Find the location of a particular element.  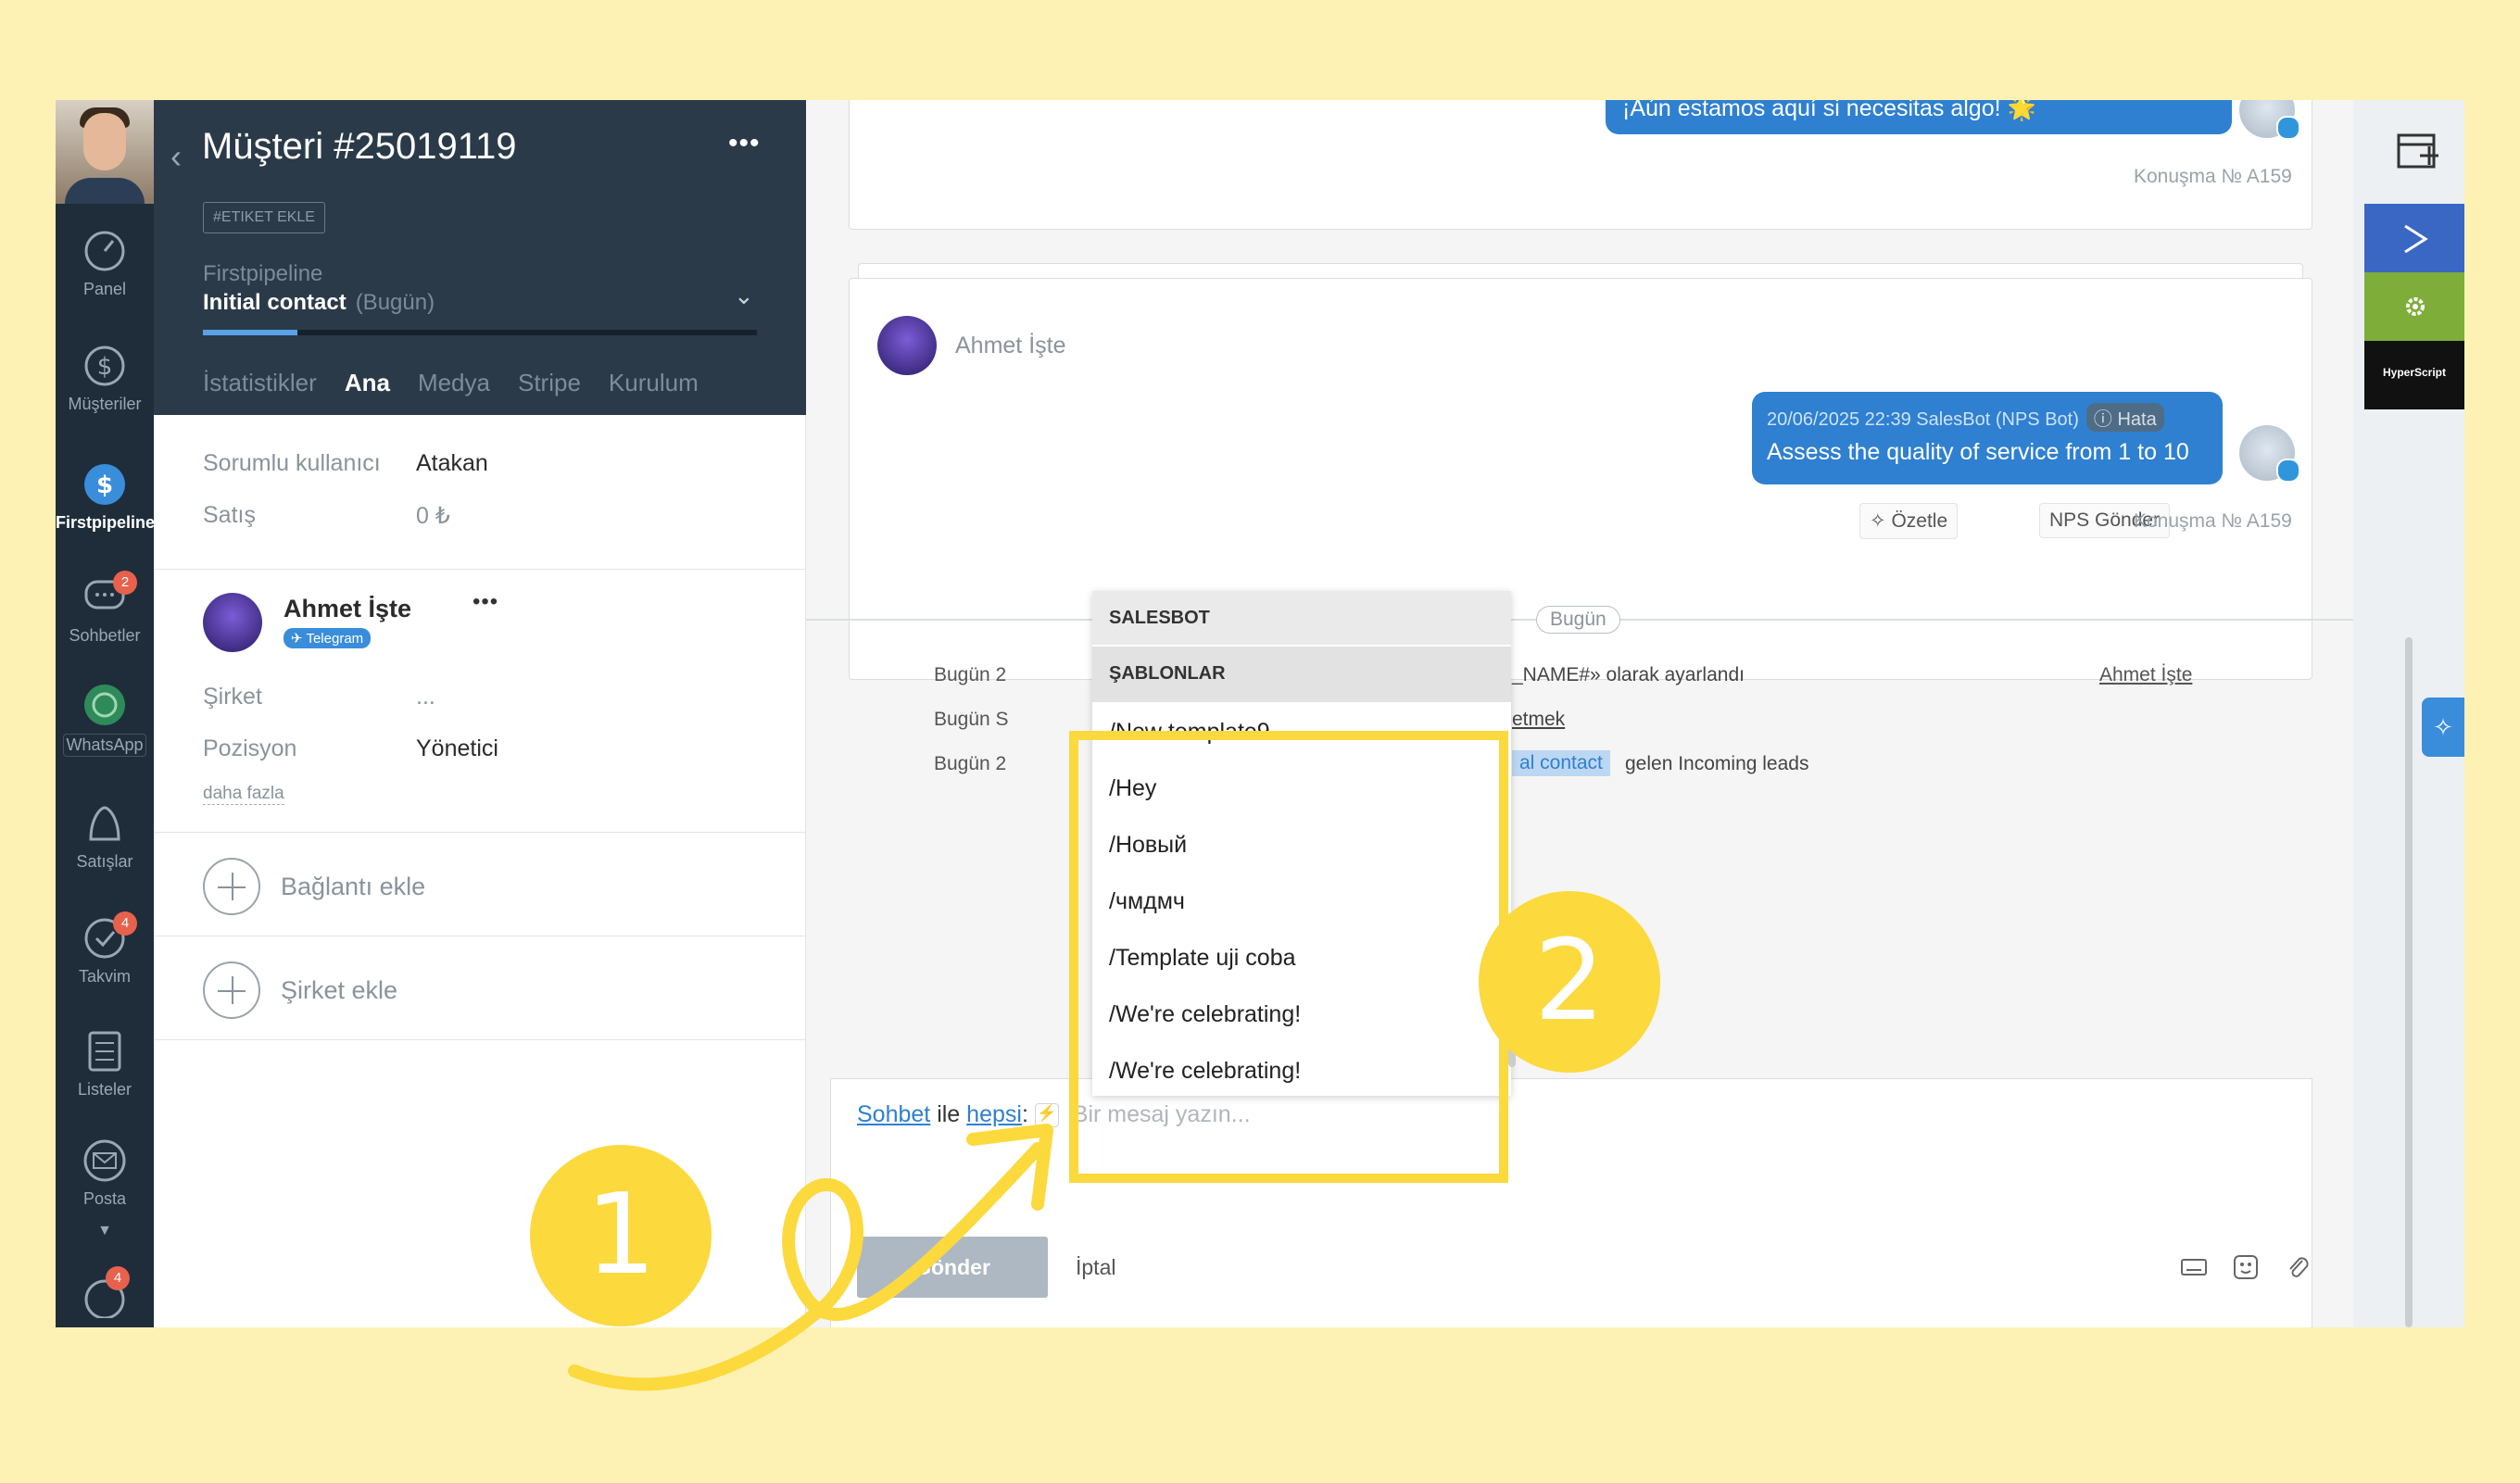

list-icon is located at coordinates (104, 1052).